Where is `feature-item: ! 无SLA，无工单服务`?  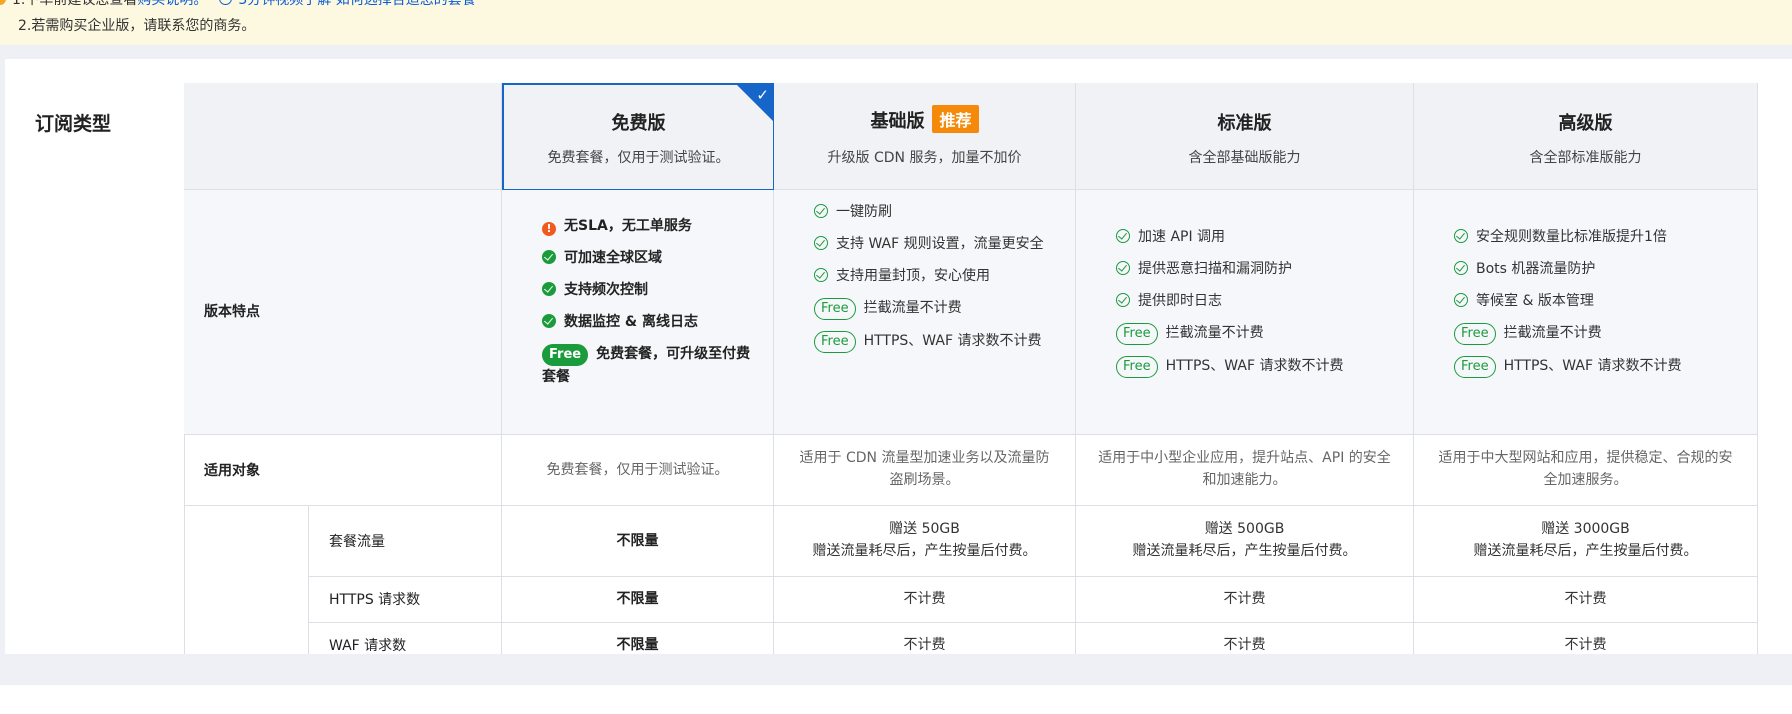 feature-item: ! 无SLA，无工单服务 is located at coordinates (647, 226).